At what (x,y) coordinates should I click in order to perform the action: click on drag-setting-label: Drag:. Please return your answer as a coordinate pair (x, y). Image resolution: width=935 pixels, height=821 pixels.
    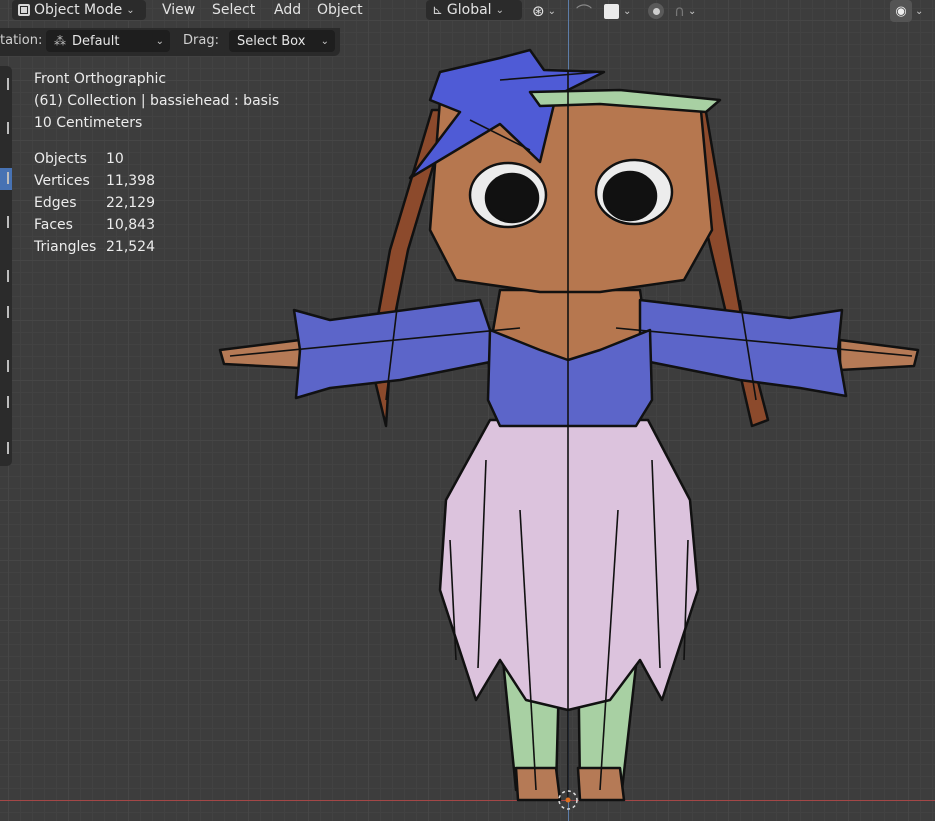
    Looking at the image, I should click on (201, 40).